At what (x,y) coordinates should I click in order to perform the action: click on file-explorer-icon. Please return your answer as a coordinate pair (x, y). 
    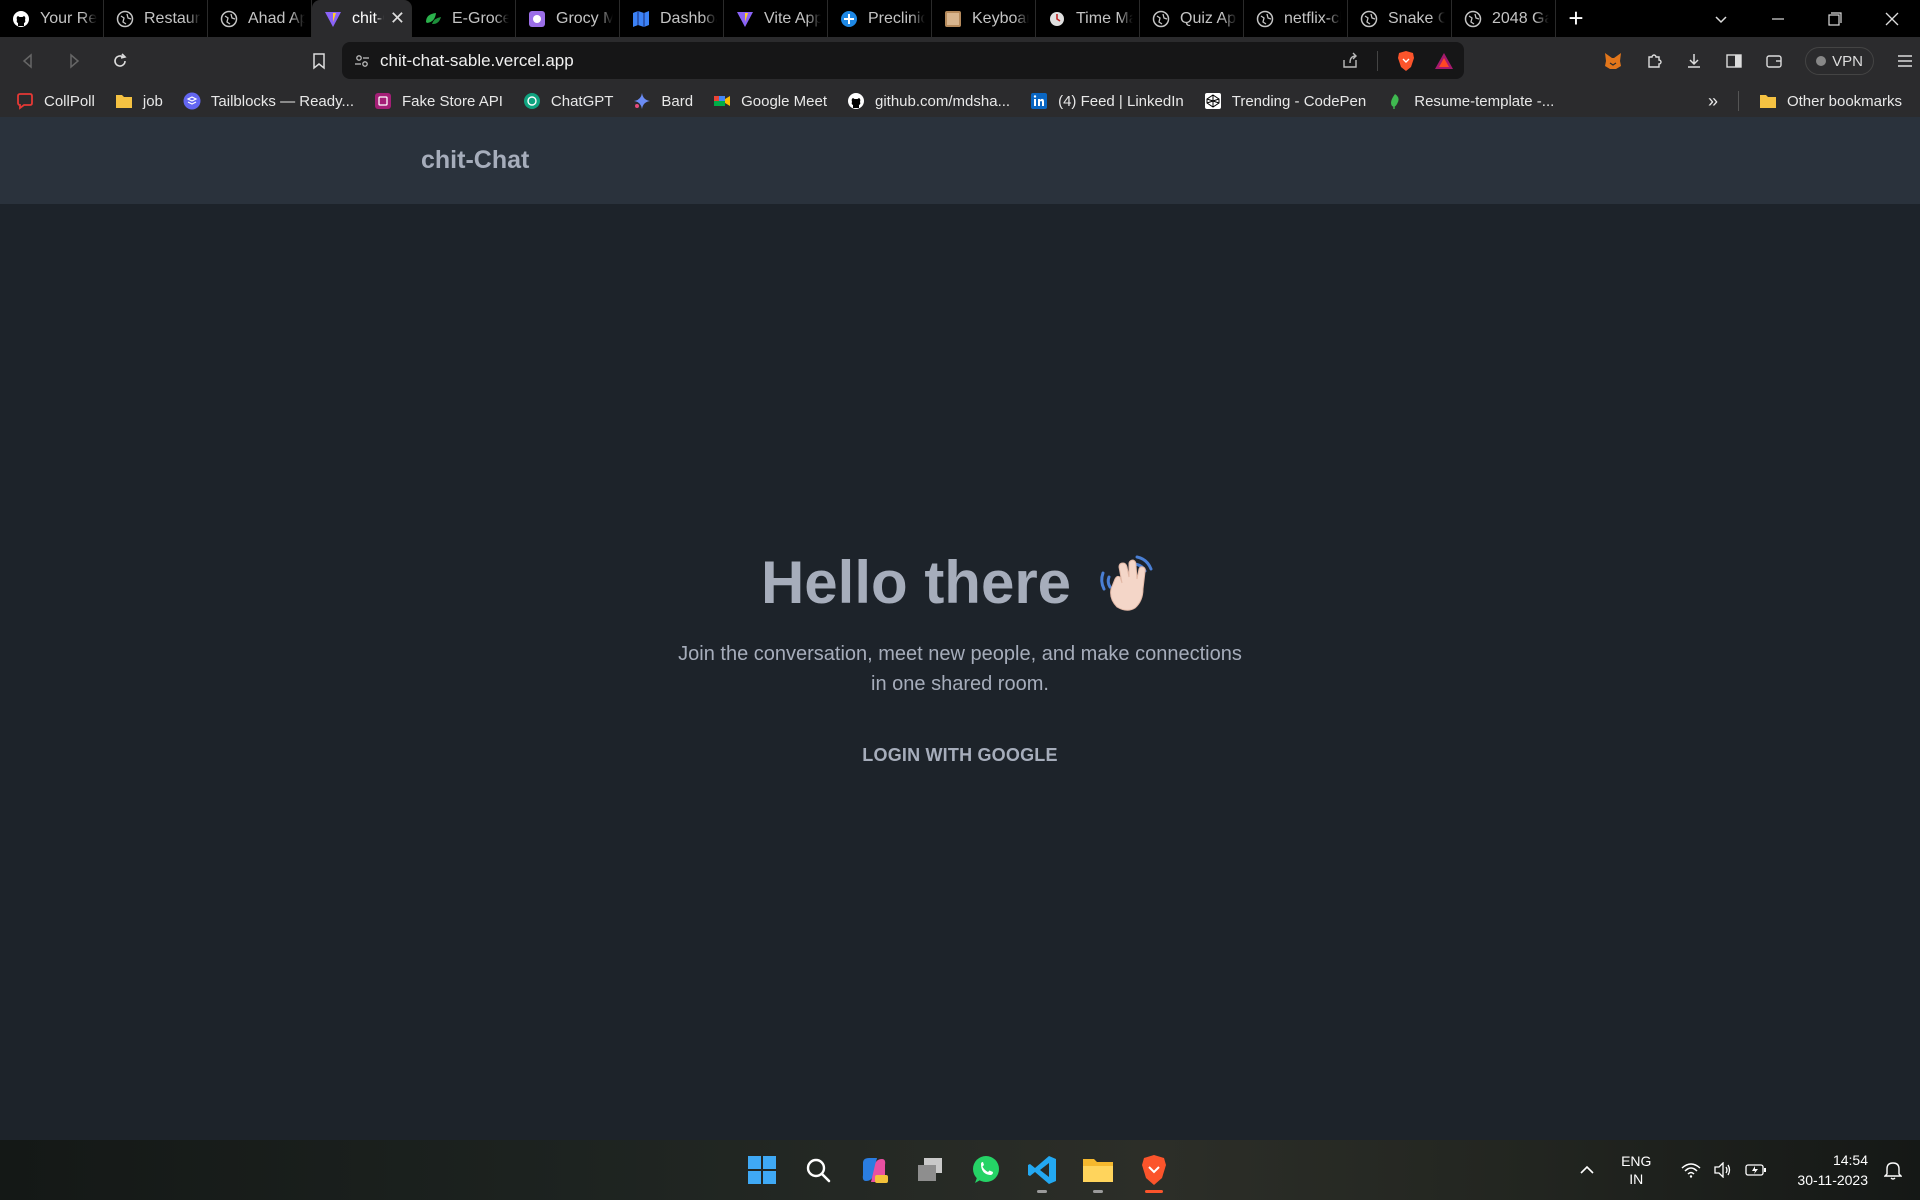
    Looking at the image, I should click on (1098, 1173).